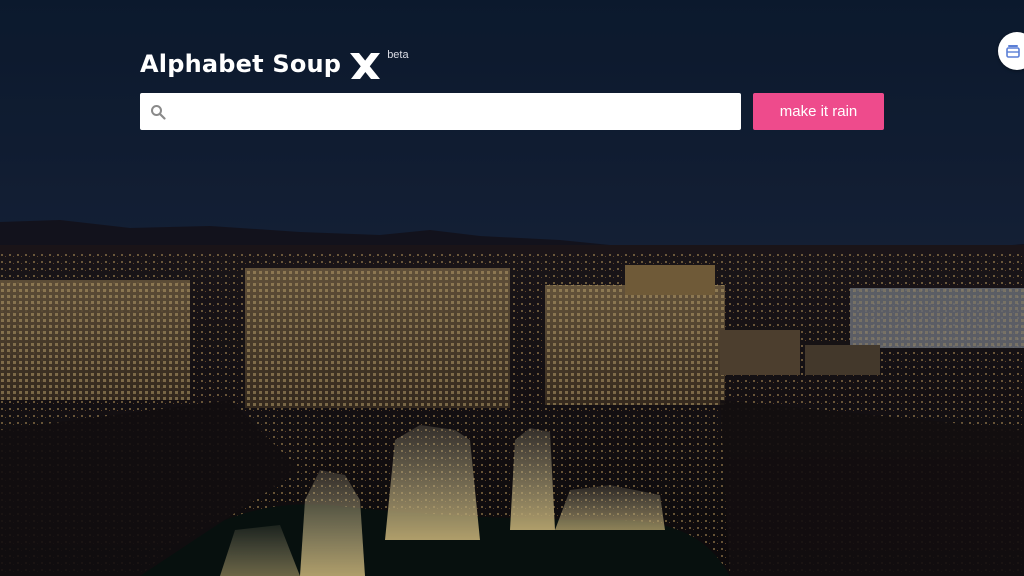 The height and width of the screenshot is (576, 1024). I want to click on make-it-rain-button: make it rain, so click(818, 111).